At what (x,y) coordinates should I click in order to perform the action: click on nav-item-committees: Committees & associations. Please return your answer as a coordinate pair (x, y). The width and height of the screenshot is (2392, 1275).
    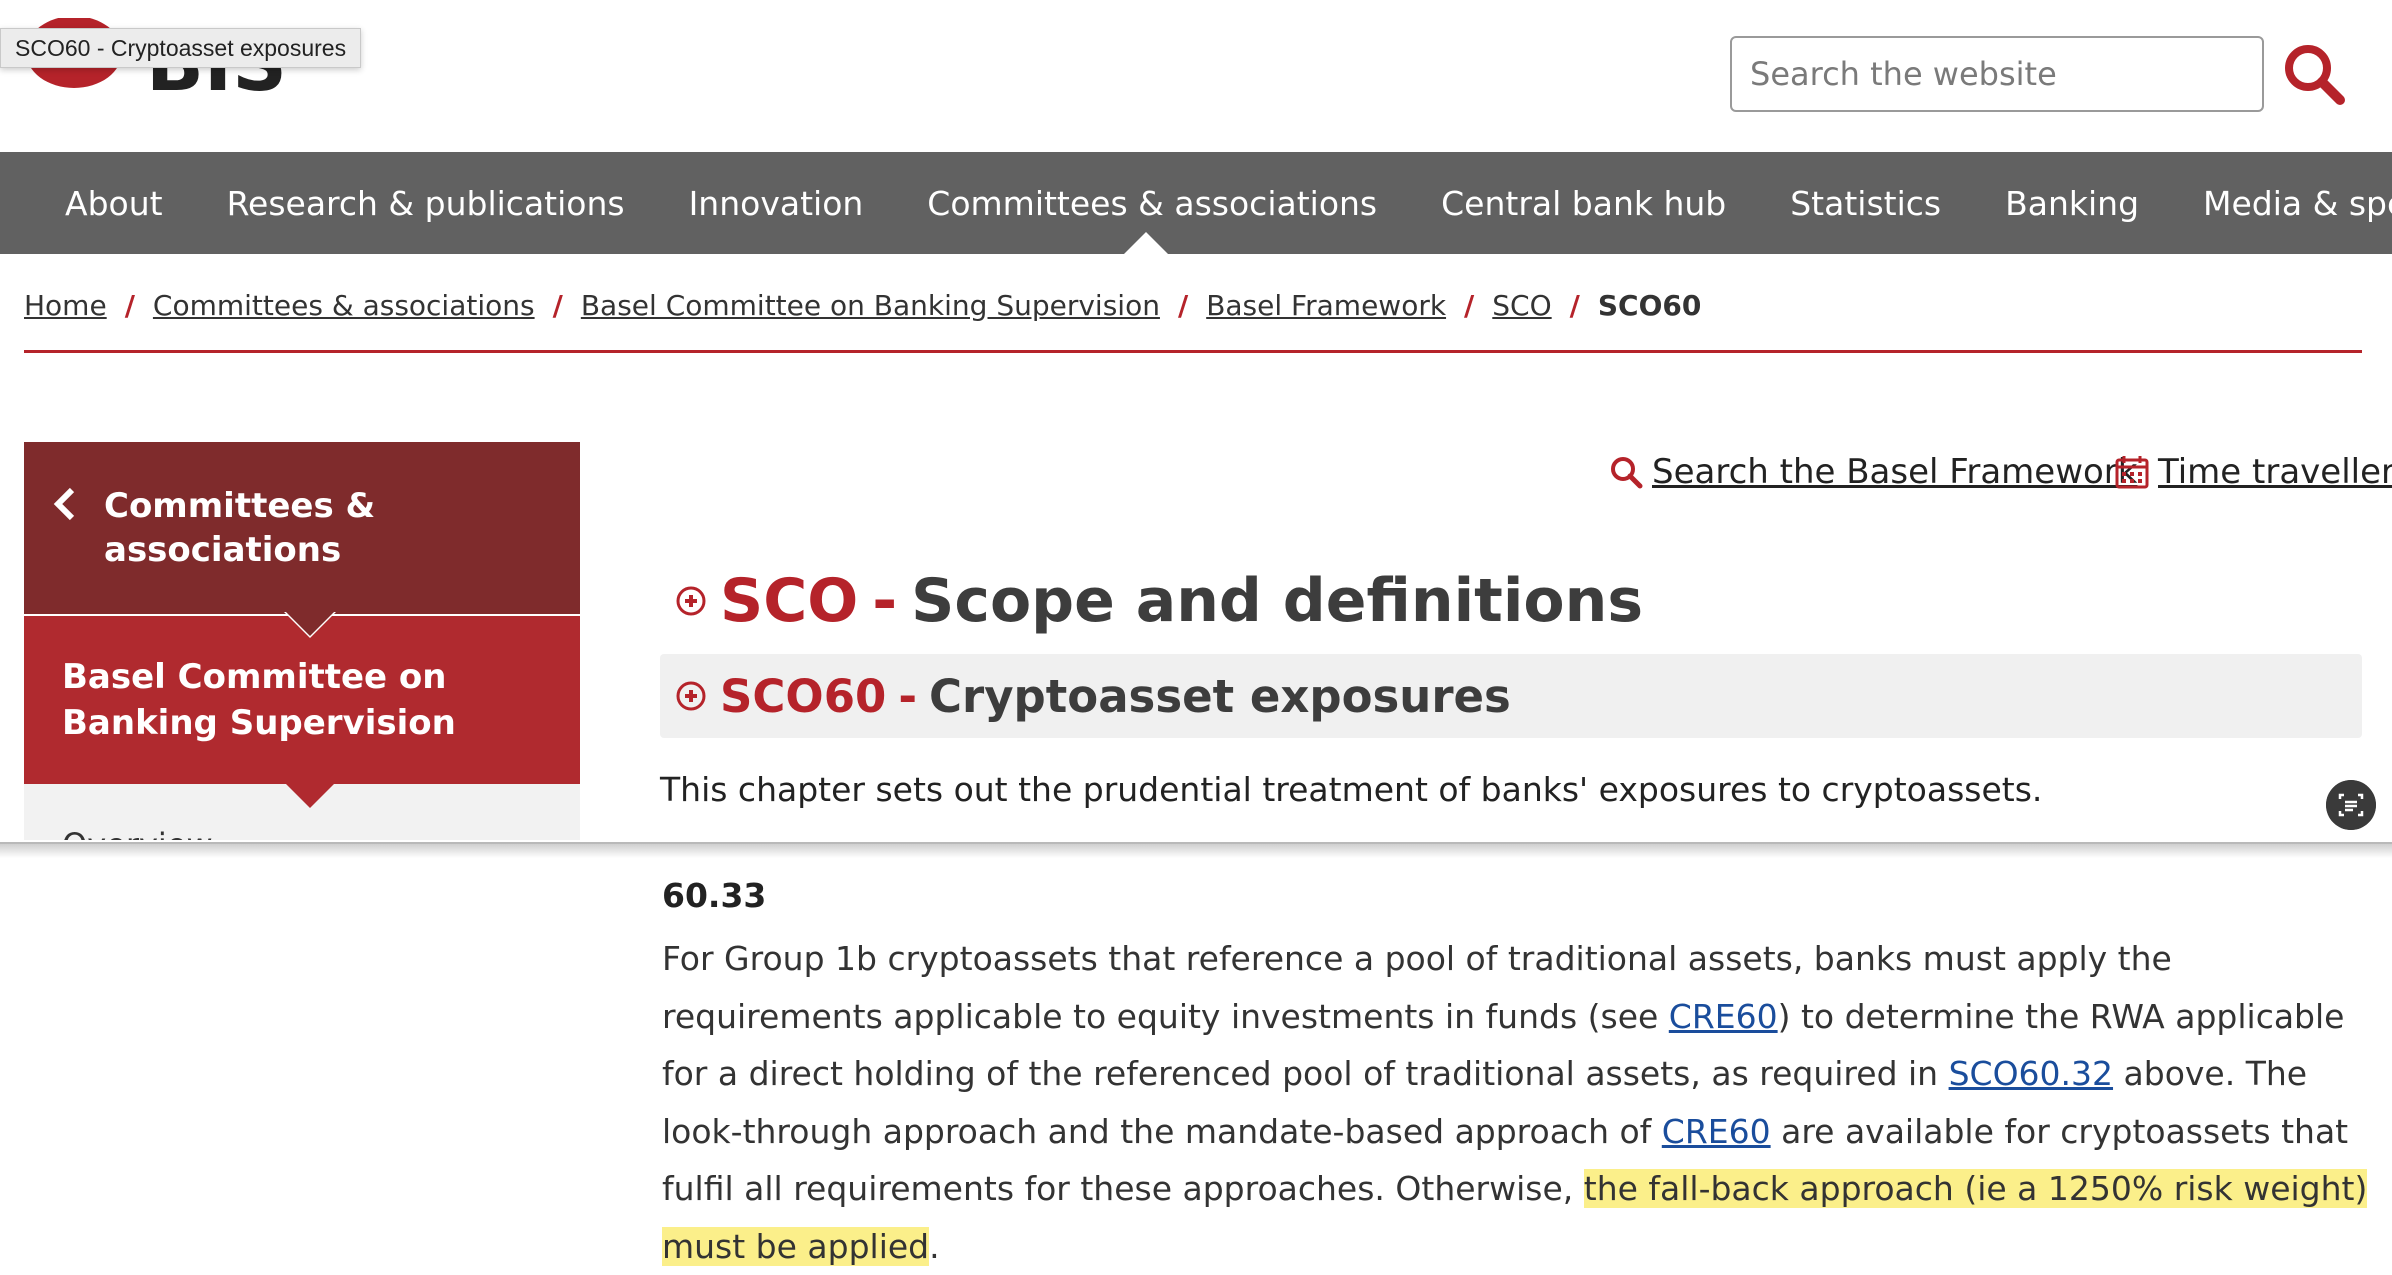
    Looking at the image, I should click on (1152, 203).